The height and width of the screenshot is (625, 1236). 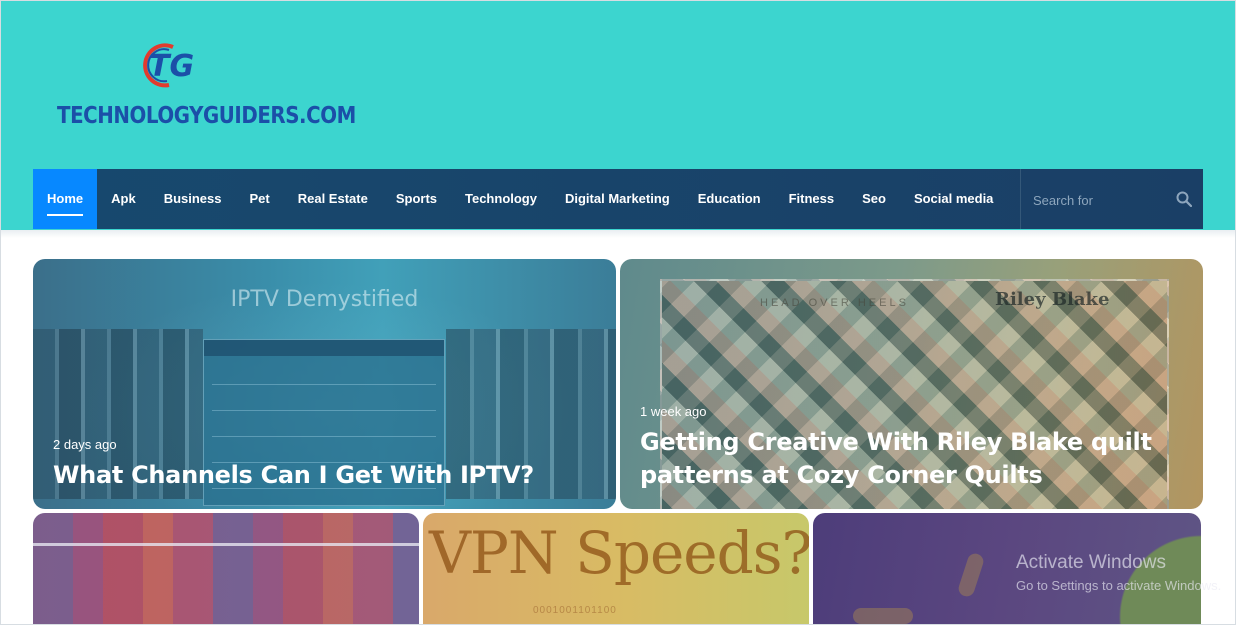 What do you see at coordinates (324, 348) in the screenshot?
I see `tv-guide-tabs` at bounding box center [324, 348].